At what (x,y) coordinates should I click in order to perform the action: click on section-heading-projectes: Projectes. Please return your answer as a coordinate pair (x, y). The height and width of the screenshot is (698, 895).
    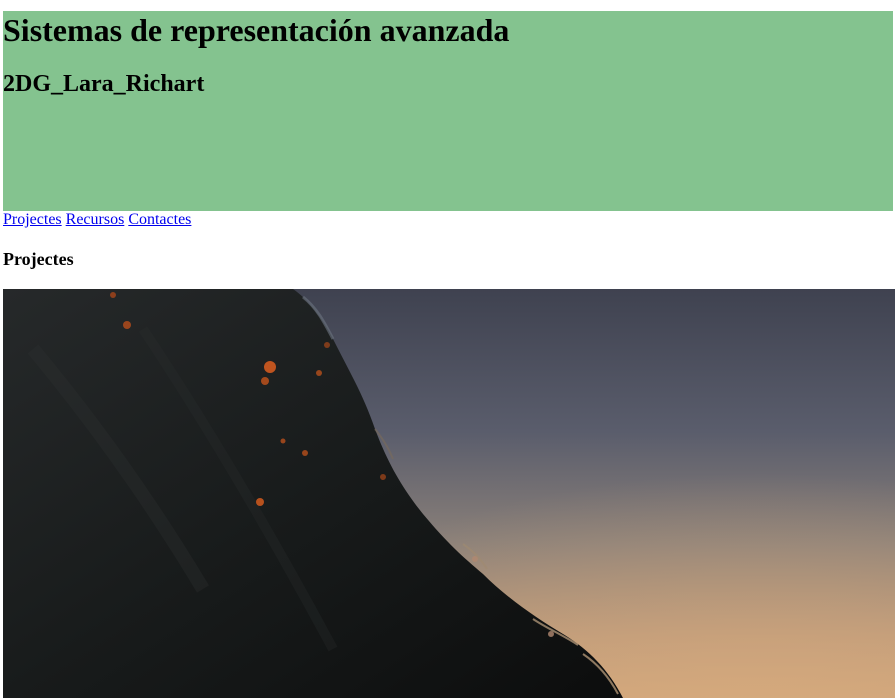
    Looking at the image, I should click on (38, 259).